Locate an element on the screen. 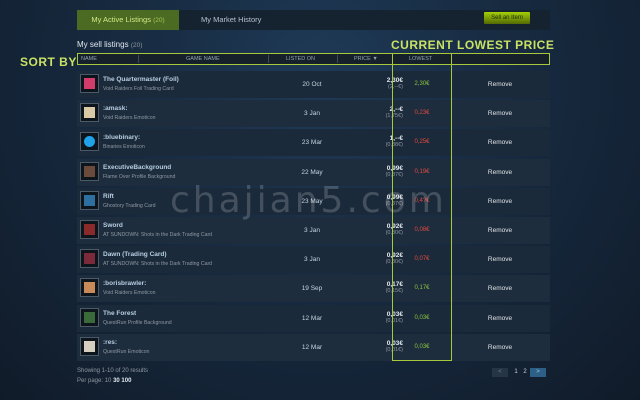 The width and height of the screenshot is (640, 400). listings-title-count: (20) is located at coordinates (136, 45).